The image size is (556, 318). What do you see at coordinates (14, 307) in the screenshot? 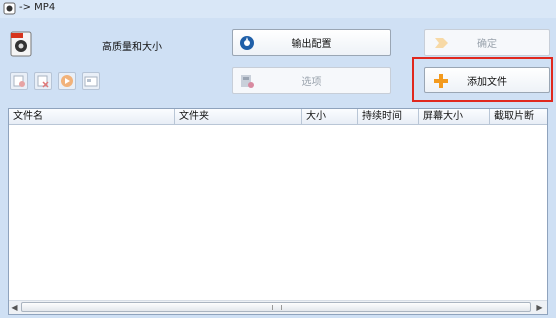
I see `scroll-left-icon: ◀` at bounding box center [14, 307].